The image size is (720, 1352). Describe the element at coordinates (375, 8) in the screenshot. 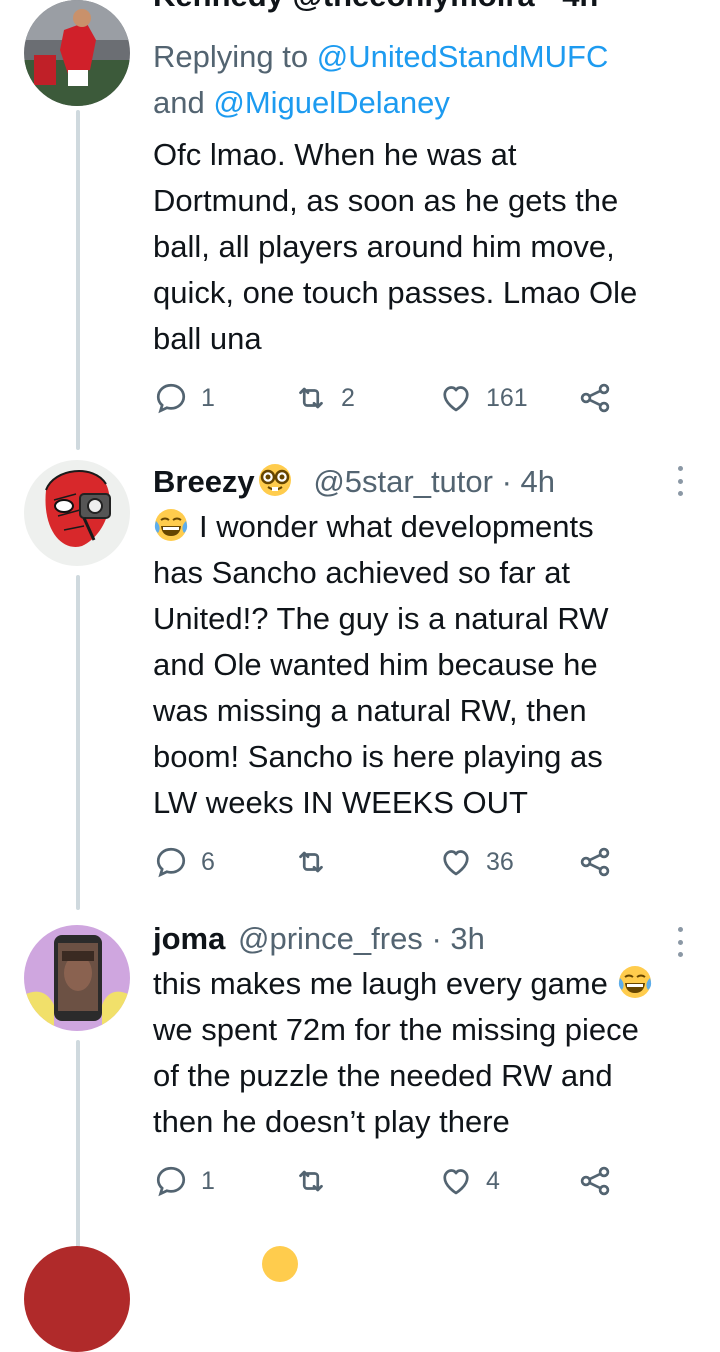

I see `tweet-header: Kennedy @theeonlymoira · 4h` at that location.